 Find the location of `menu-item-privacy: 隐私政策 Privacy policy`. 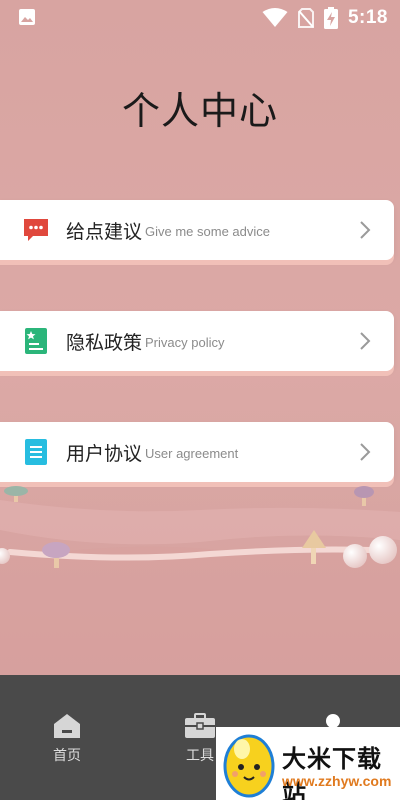

menu-item-privacy: 隐私政策 Privacy policy is located at coordinates (197, 341).